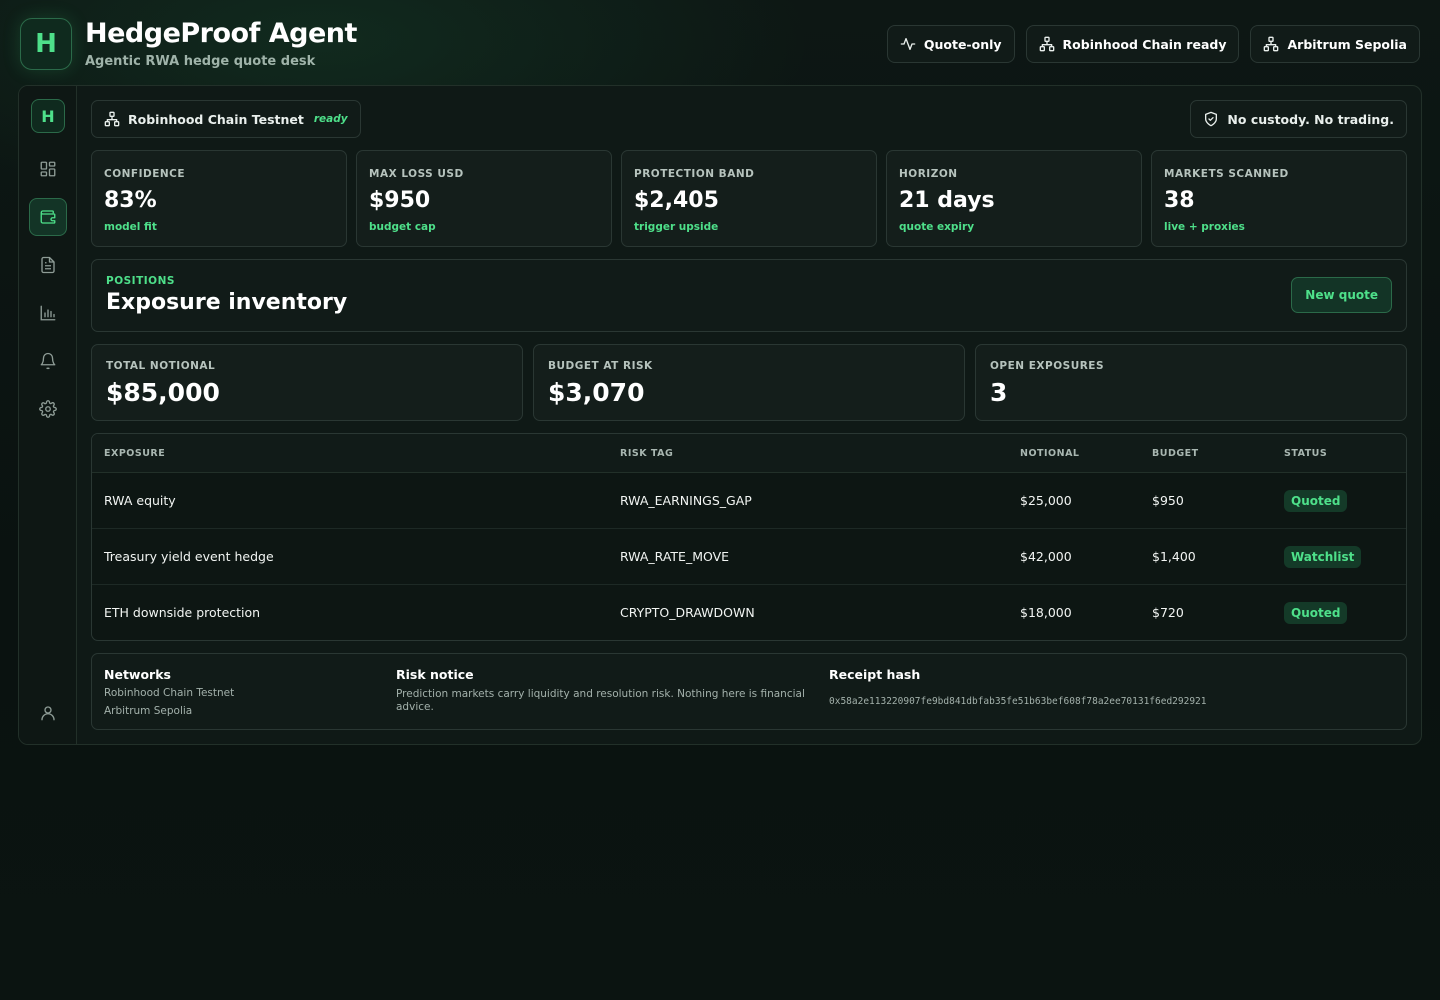 The height and width of the screenshot is (1000, 1440). I want to click on user-icon, so click(48, 713).